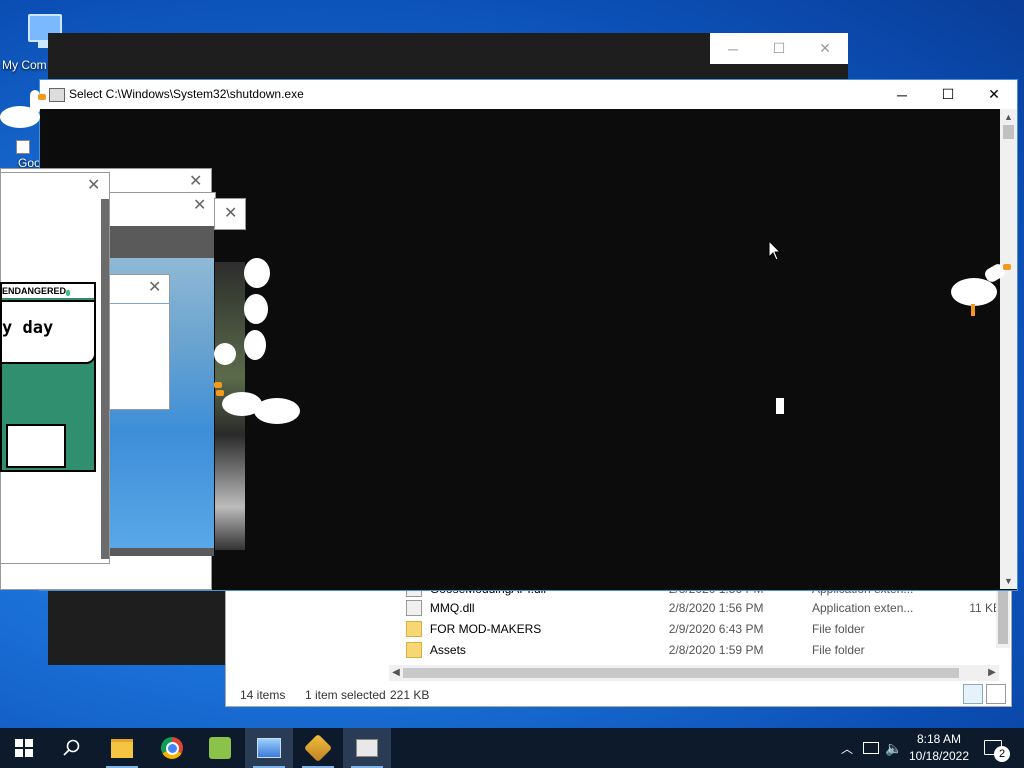  I want to click on taskbar-file-explorer, so click(122, 748).